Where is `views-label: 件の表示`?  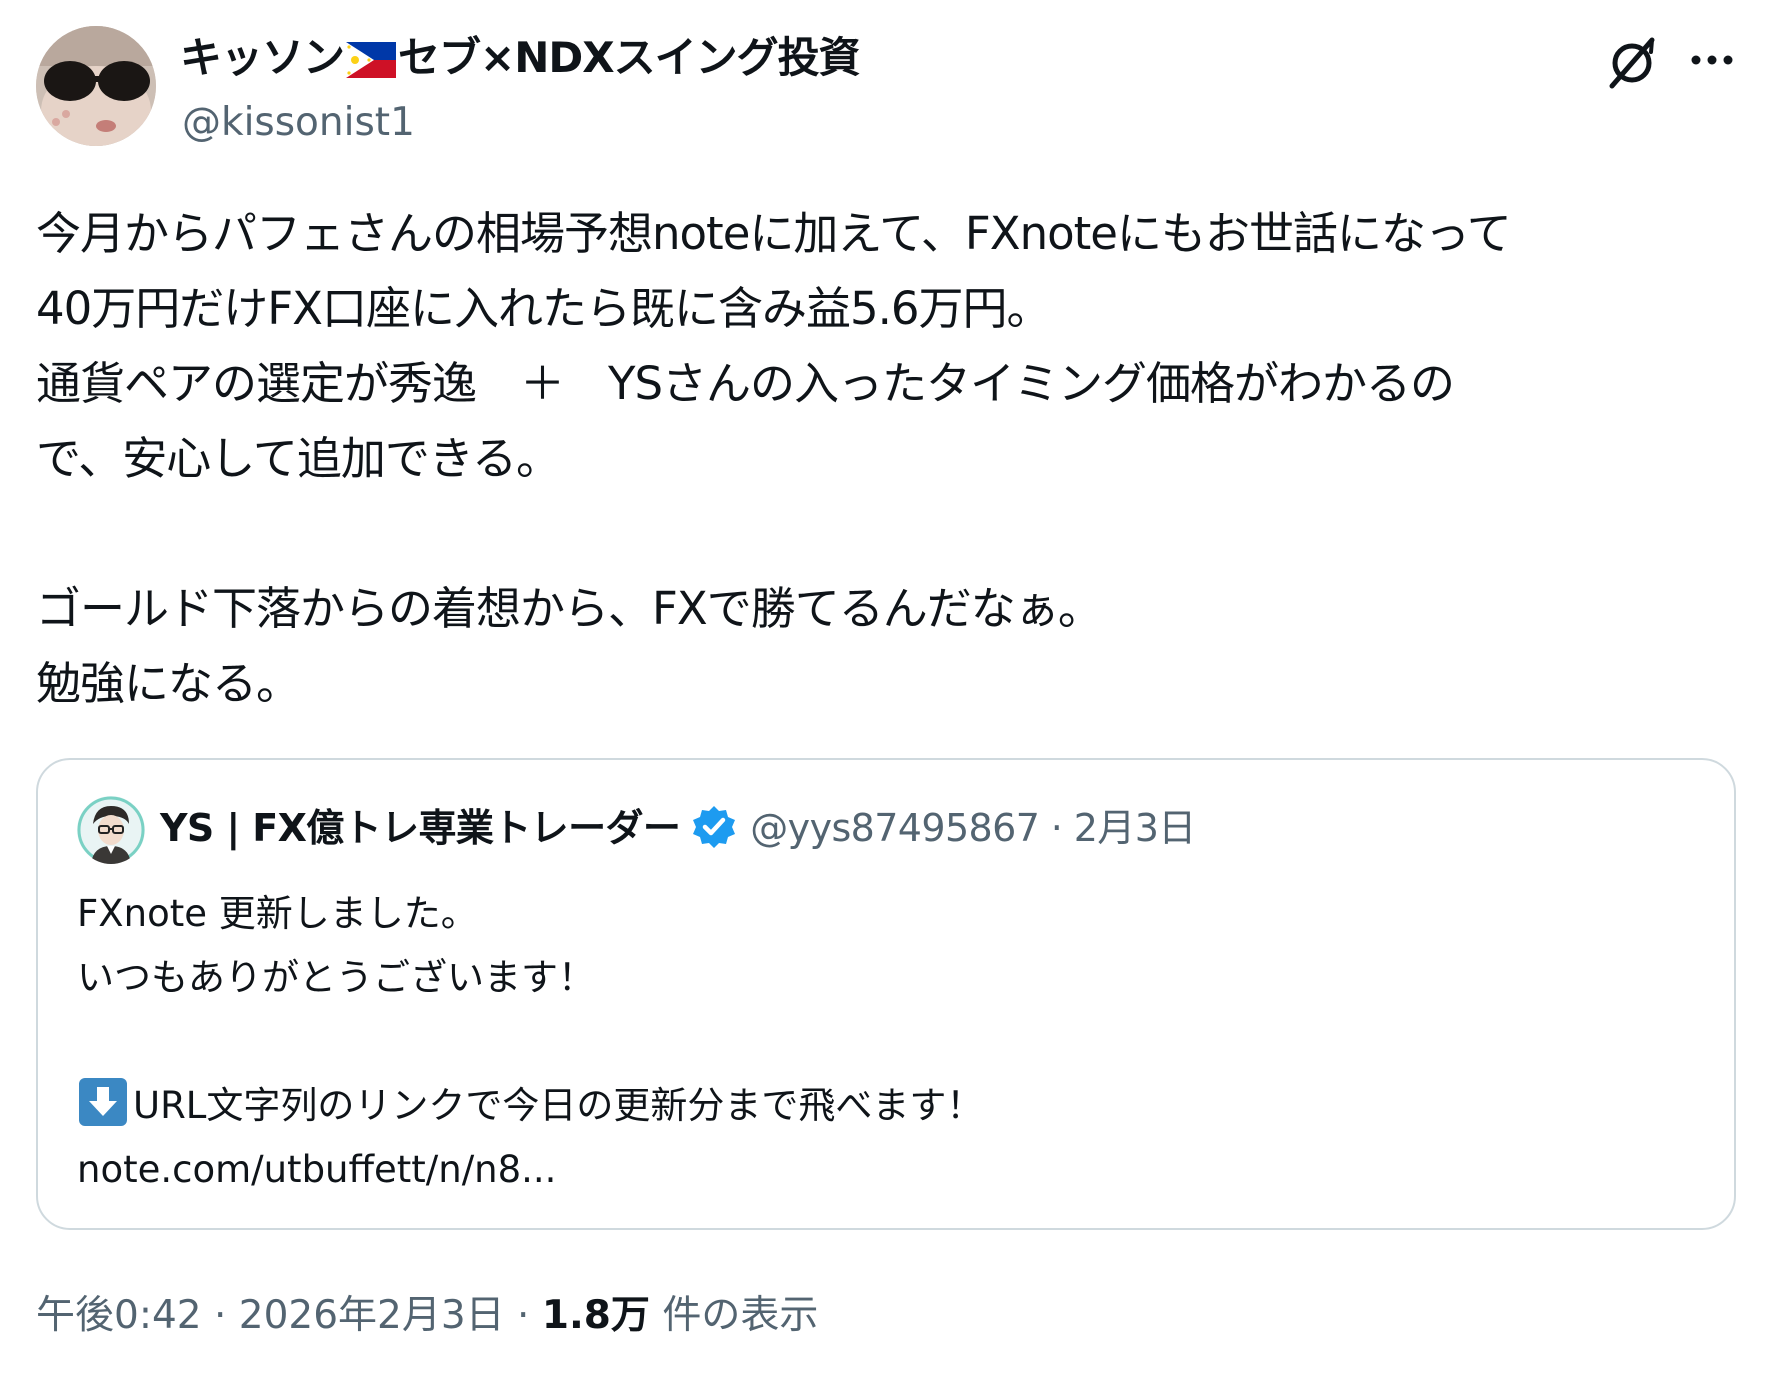
views-label: 件の表示 is located at coordinates (734, 1315).